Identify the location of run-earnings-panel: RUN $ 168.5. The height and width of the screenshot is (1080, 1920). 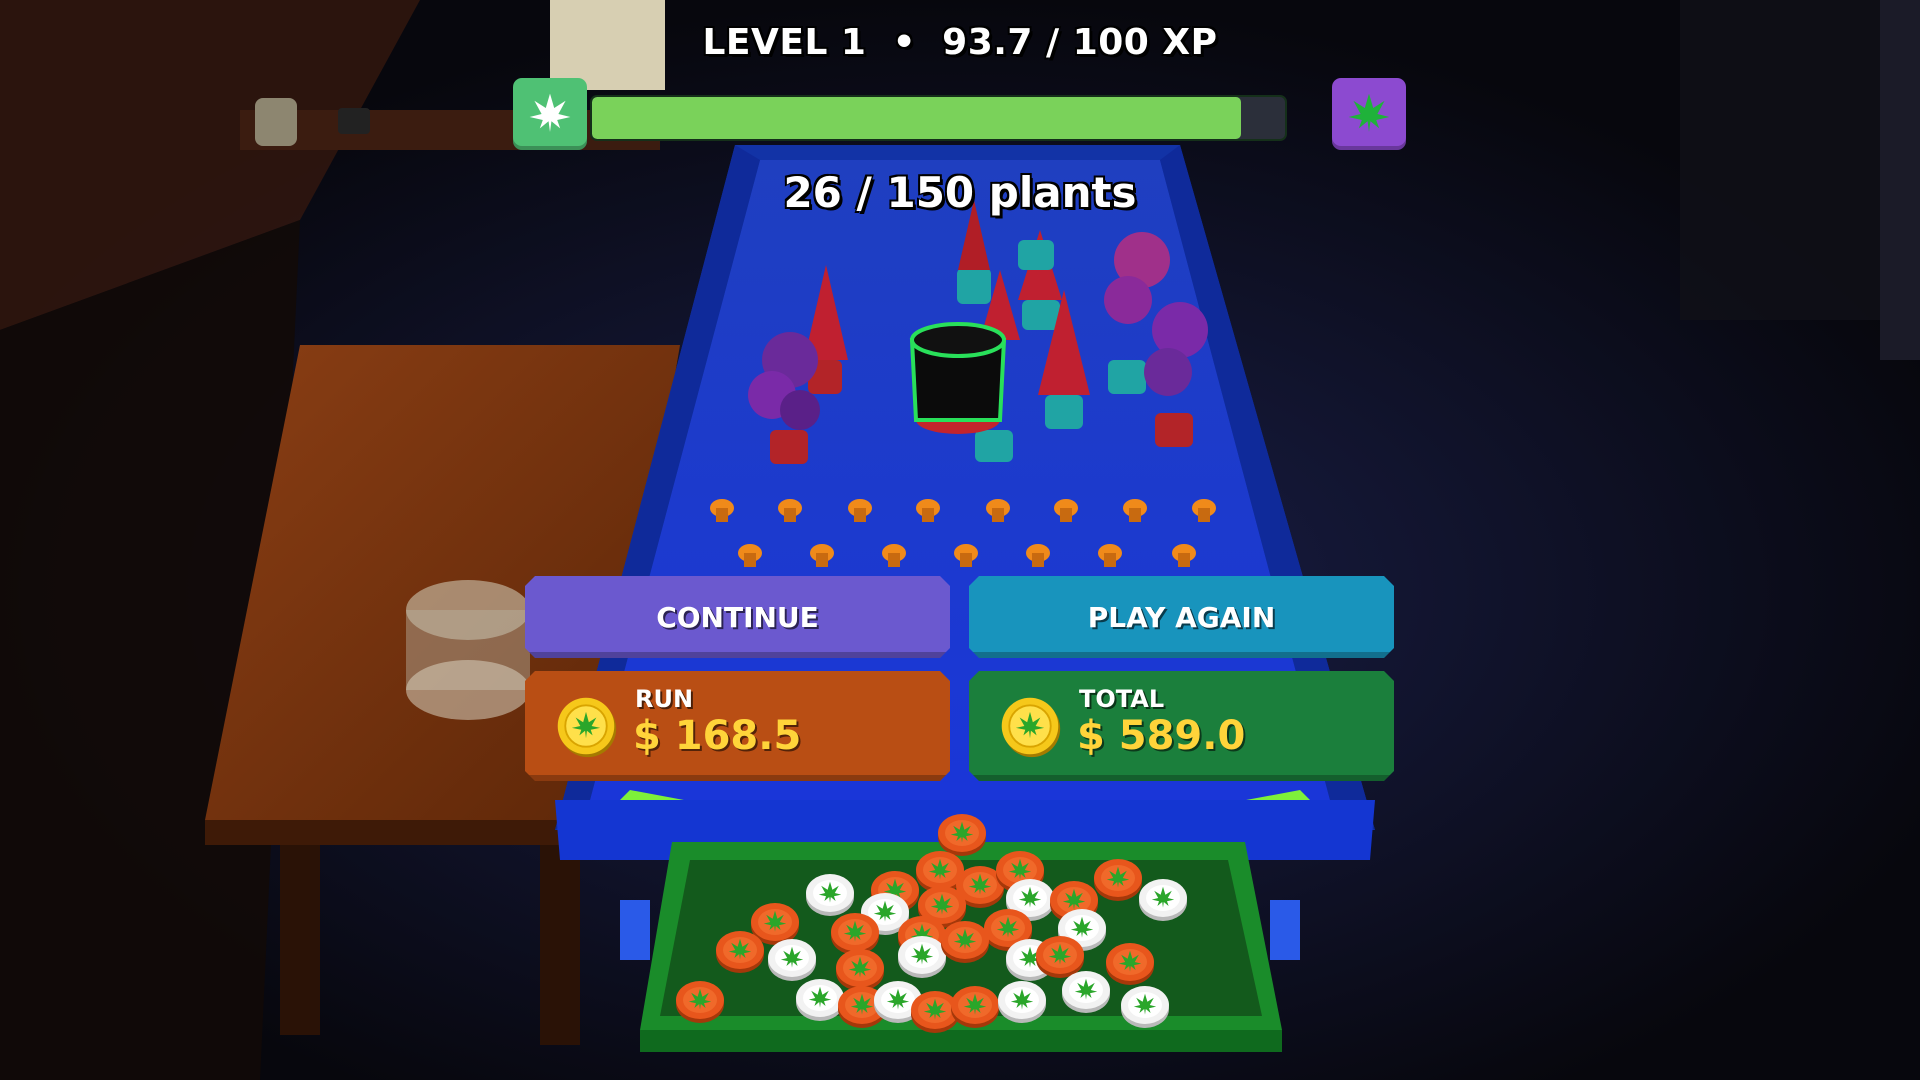
(737, 726).